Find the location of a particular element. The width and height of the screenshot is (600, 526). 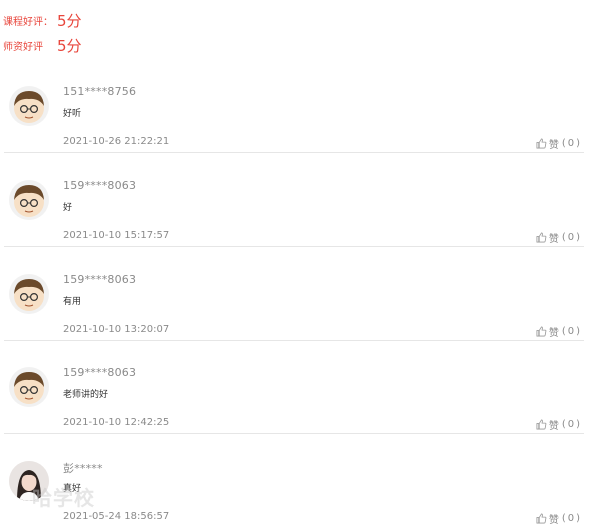

comment-time: 2021-10-10 15:17:57 is located at coordinates (116, 235).